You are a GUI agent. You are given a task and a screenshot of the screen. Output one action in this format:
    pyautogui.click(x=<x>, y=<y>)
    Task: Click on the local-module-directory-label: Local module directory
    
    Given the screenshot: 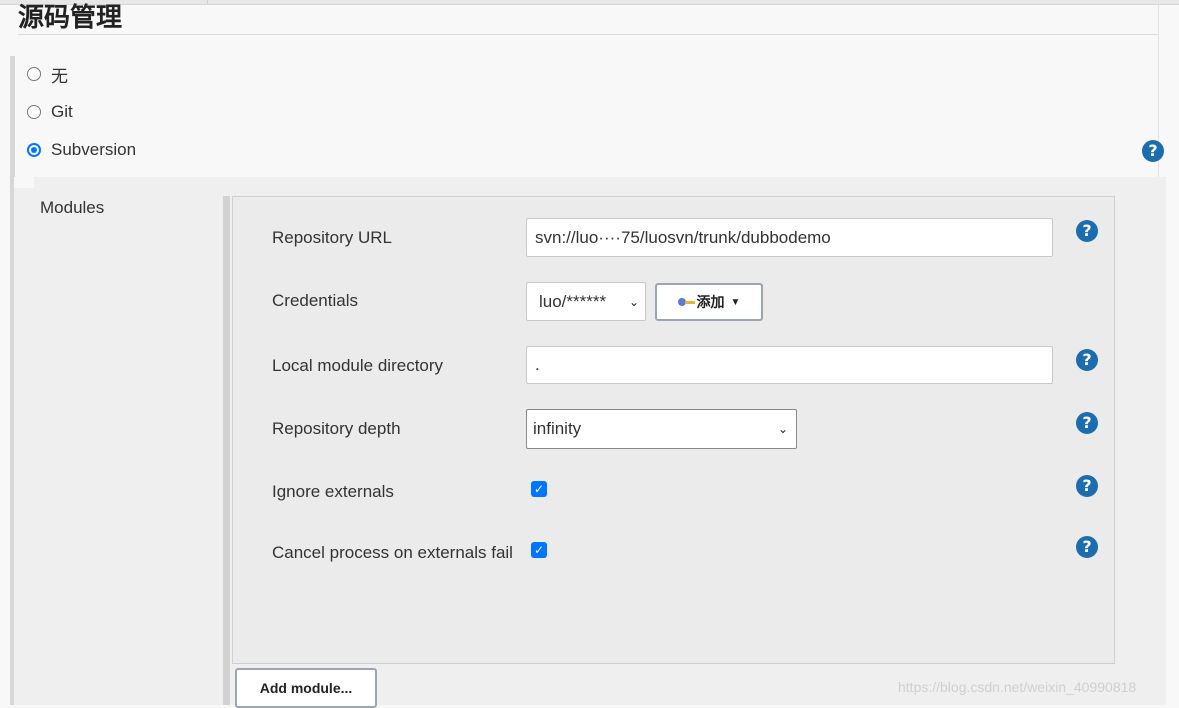 What is the action you would take?
    pyautogui.click(x=358, y=365)
    